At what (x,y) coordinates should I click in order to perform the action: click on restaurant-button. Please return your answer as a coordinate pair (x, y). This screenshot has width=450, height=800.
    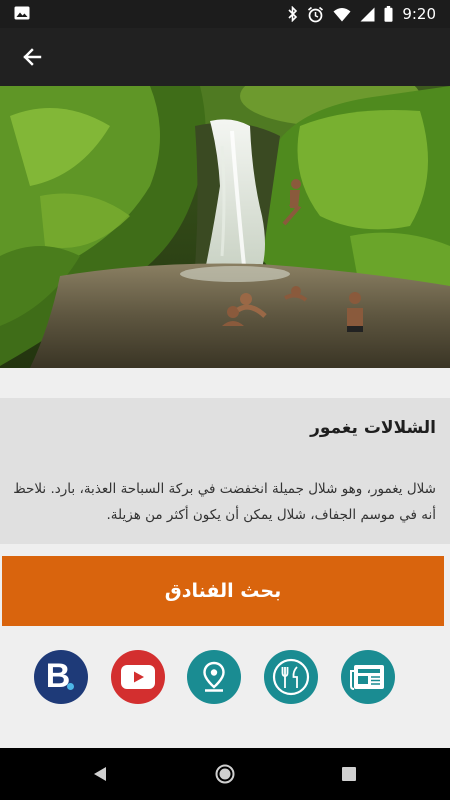
    Looking at the image, I should click on (291, 677).